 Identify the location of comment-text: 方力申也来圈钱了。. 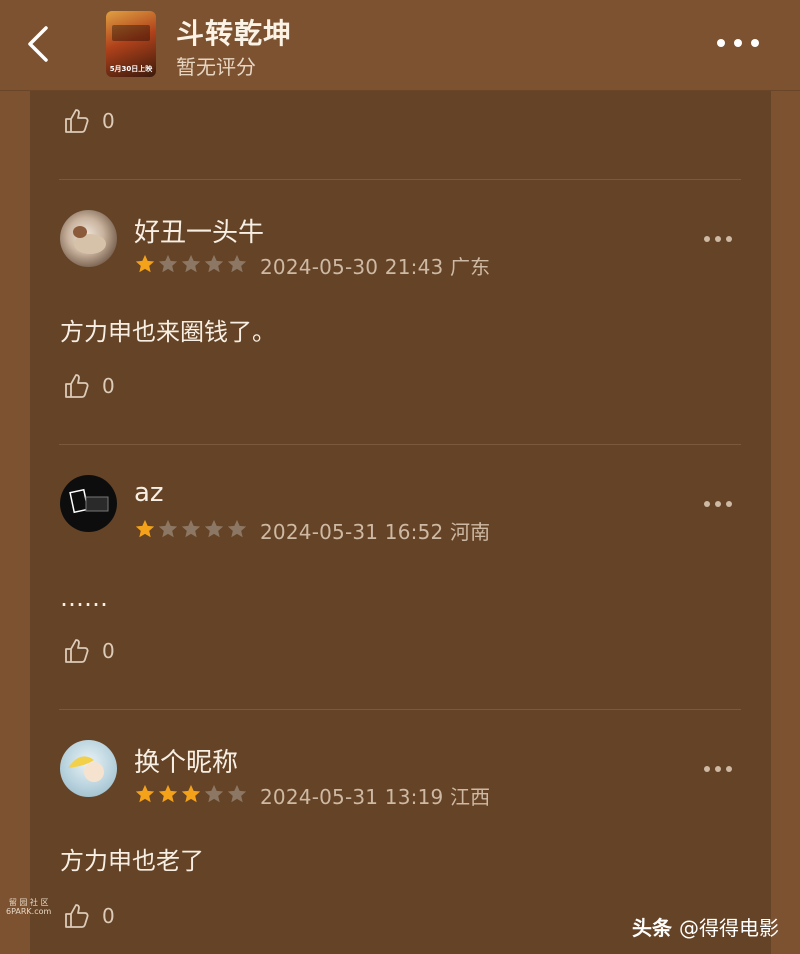
(168, 332).